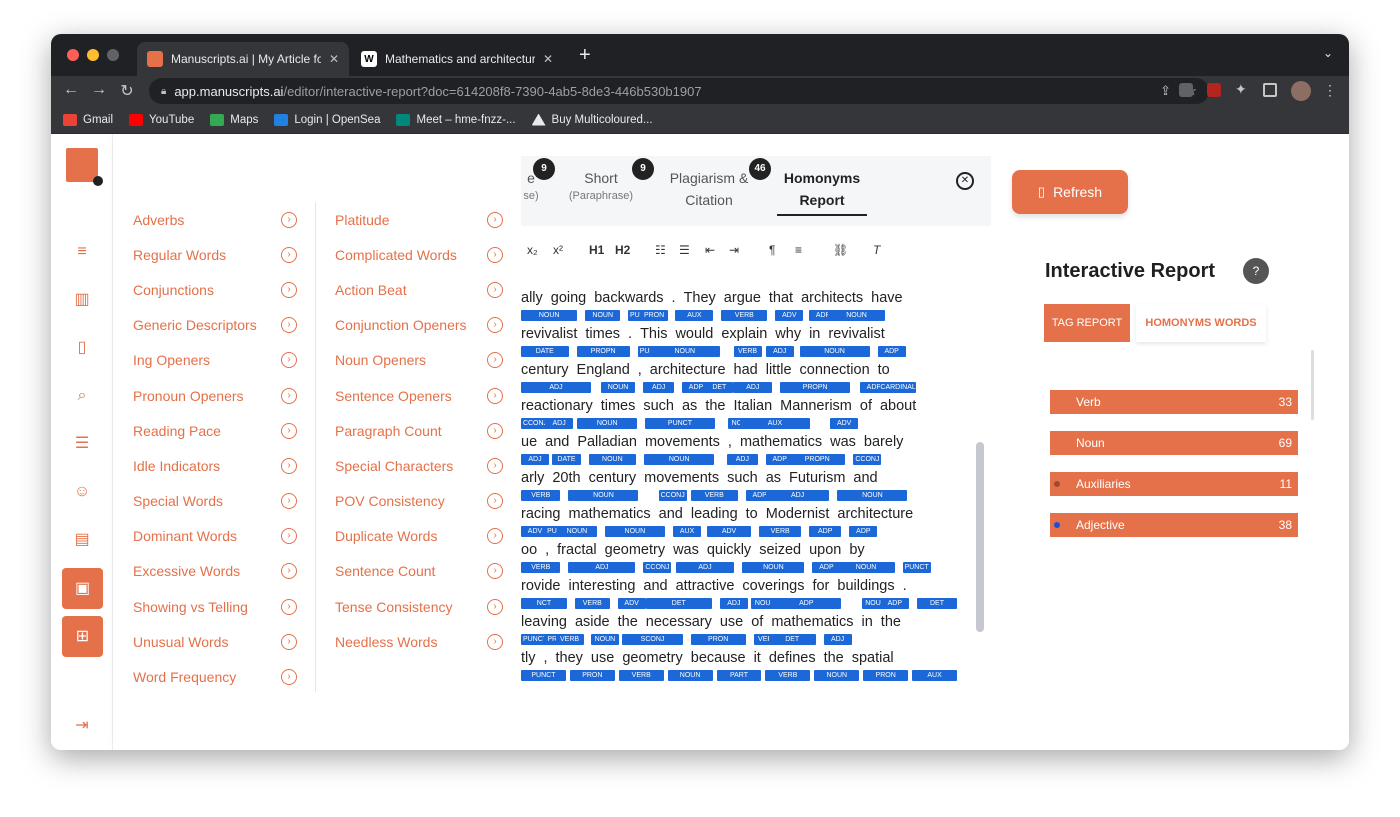  I want to click on heading1-button: H1, so click(596, 250).